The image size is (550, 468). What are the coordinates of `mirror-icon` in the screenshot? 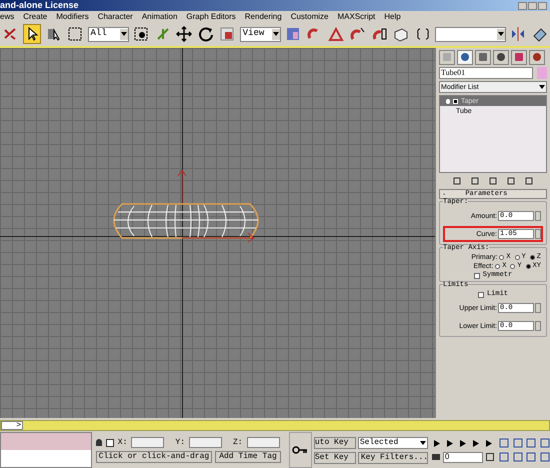 It's located at (518, 34).